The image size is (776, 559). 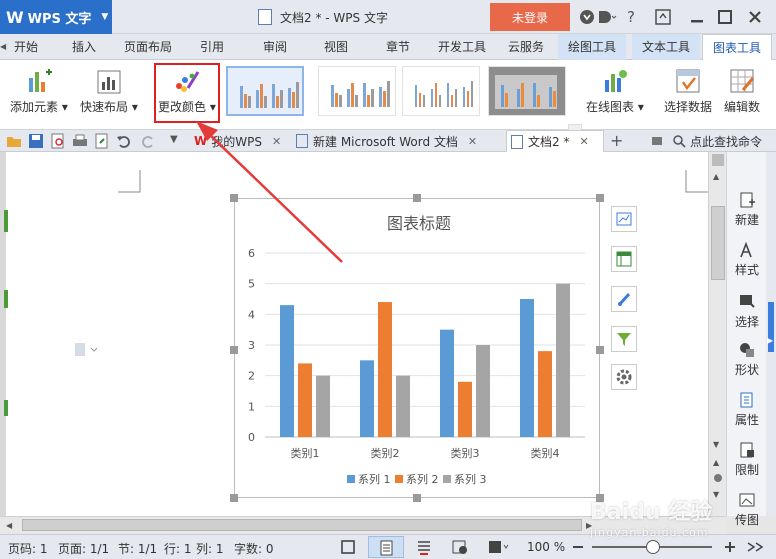 What do you see at coordinates (348, 547) in the screenshot?
I see `fullscreen-icon` at bounding box center [348, 547].